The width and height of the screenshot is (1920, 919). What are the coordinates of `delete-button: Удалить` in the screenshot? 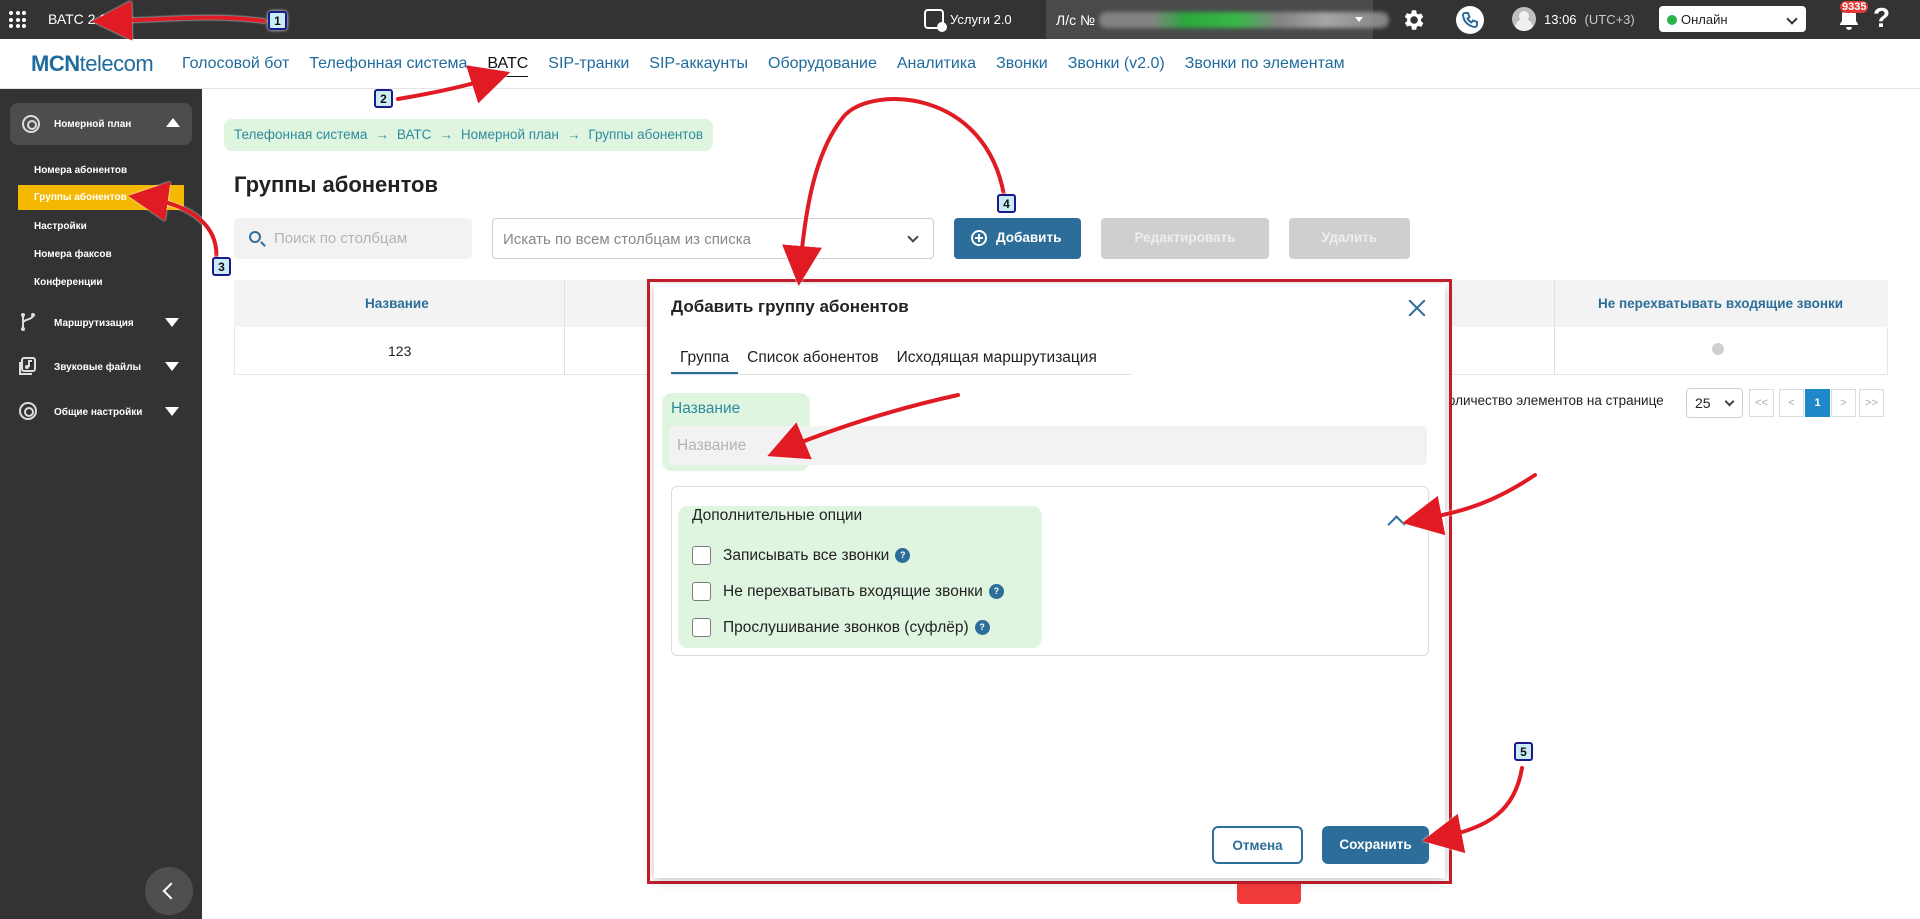 It's located at (1349, 238).